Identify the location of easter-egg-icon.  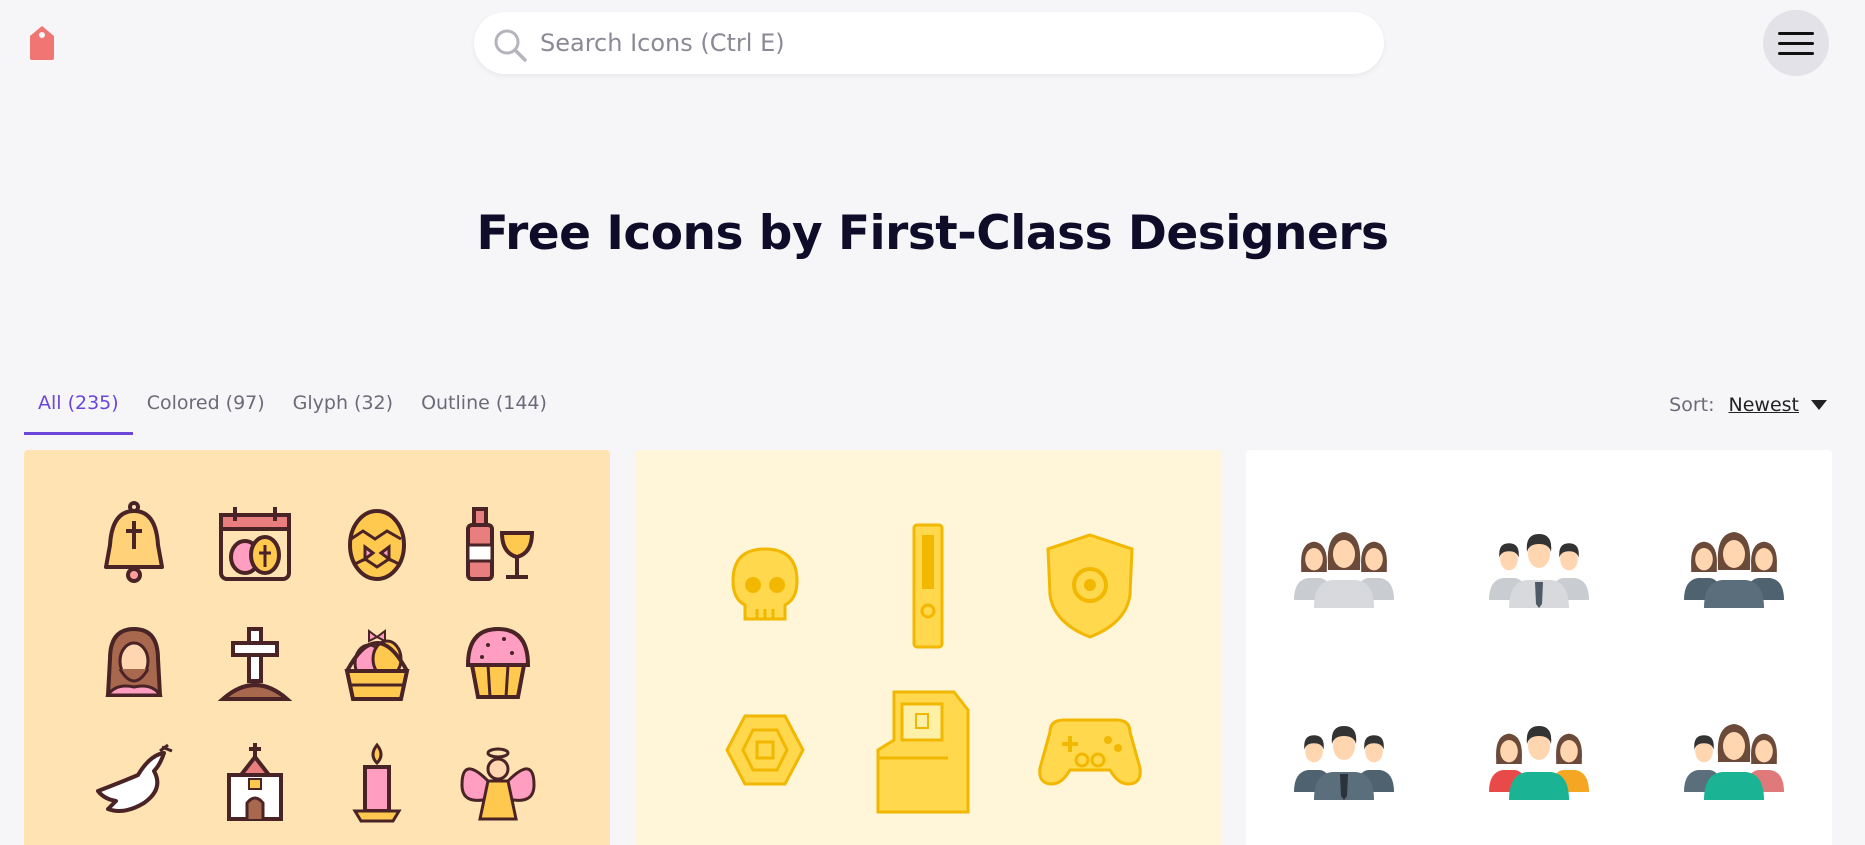
(377, 545).